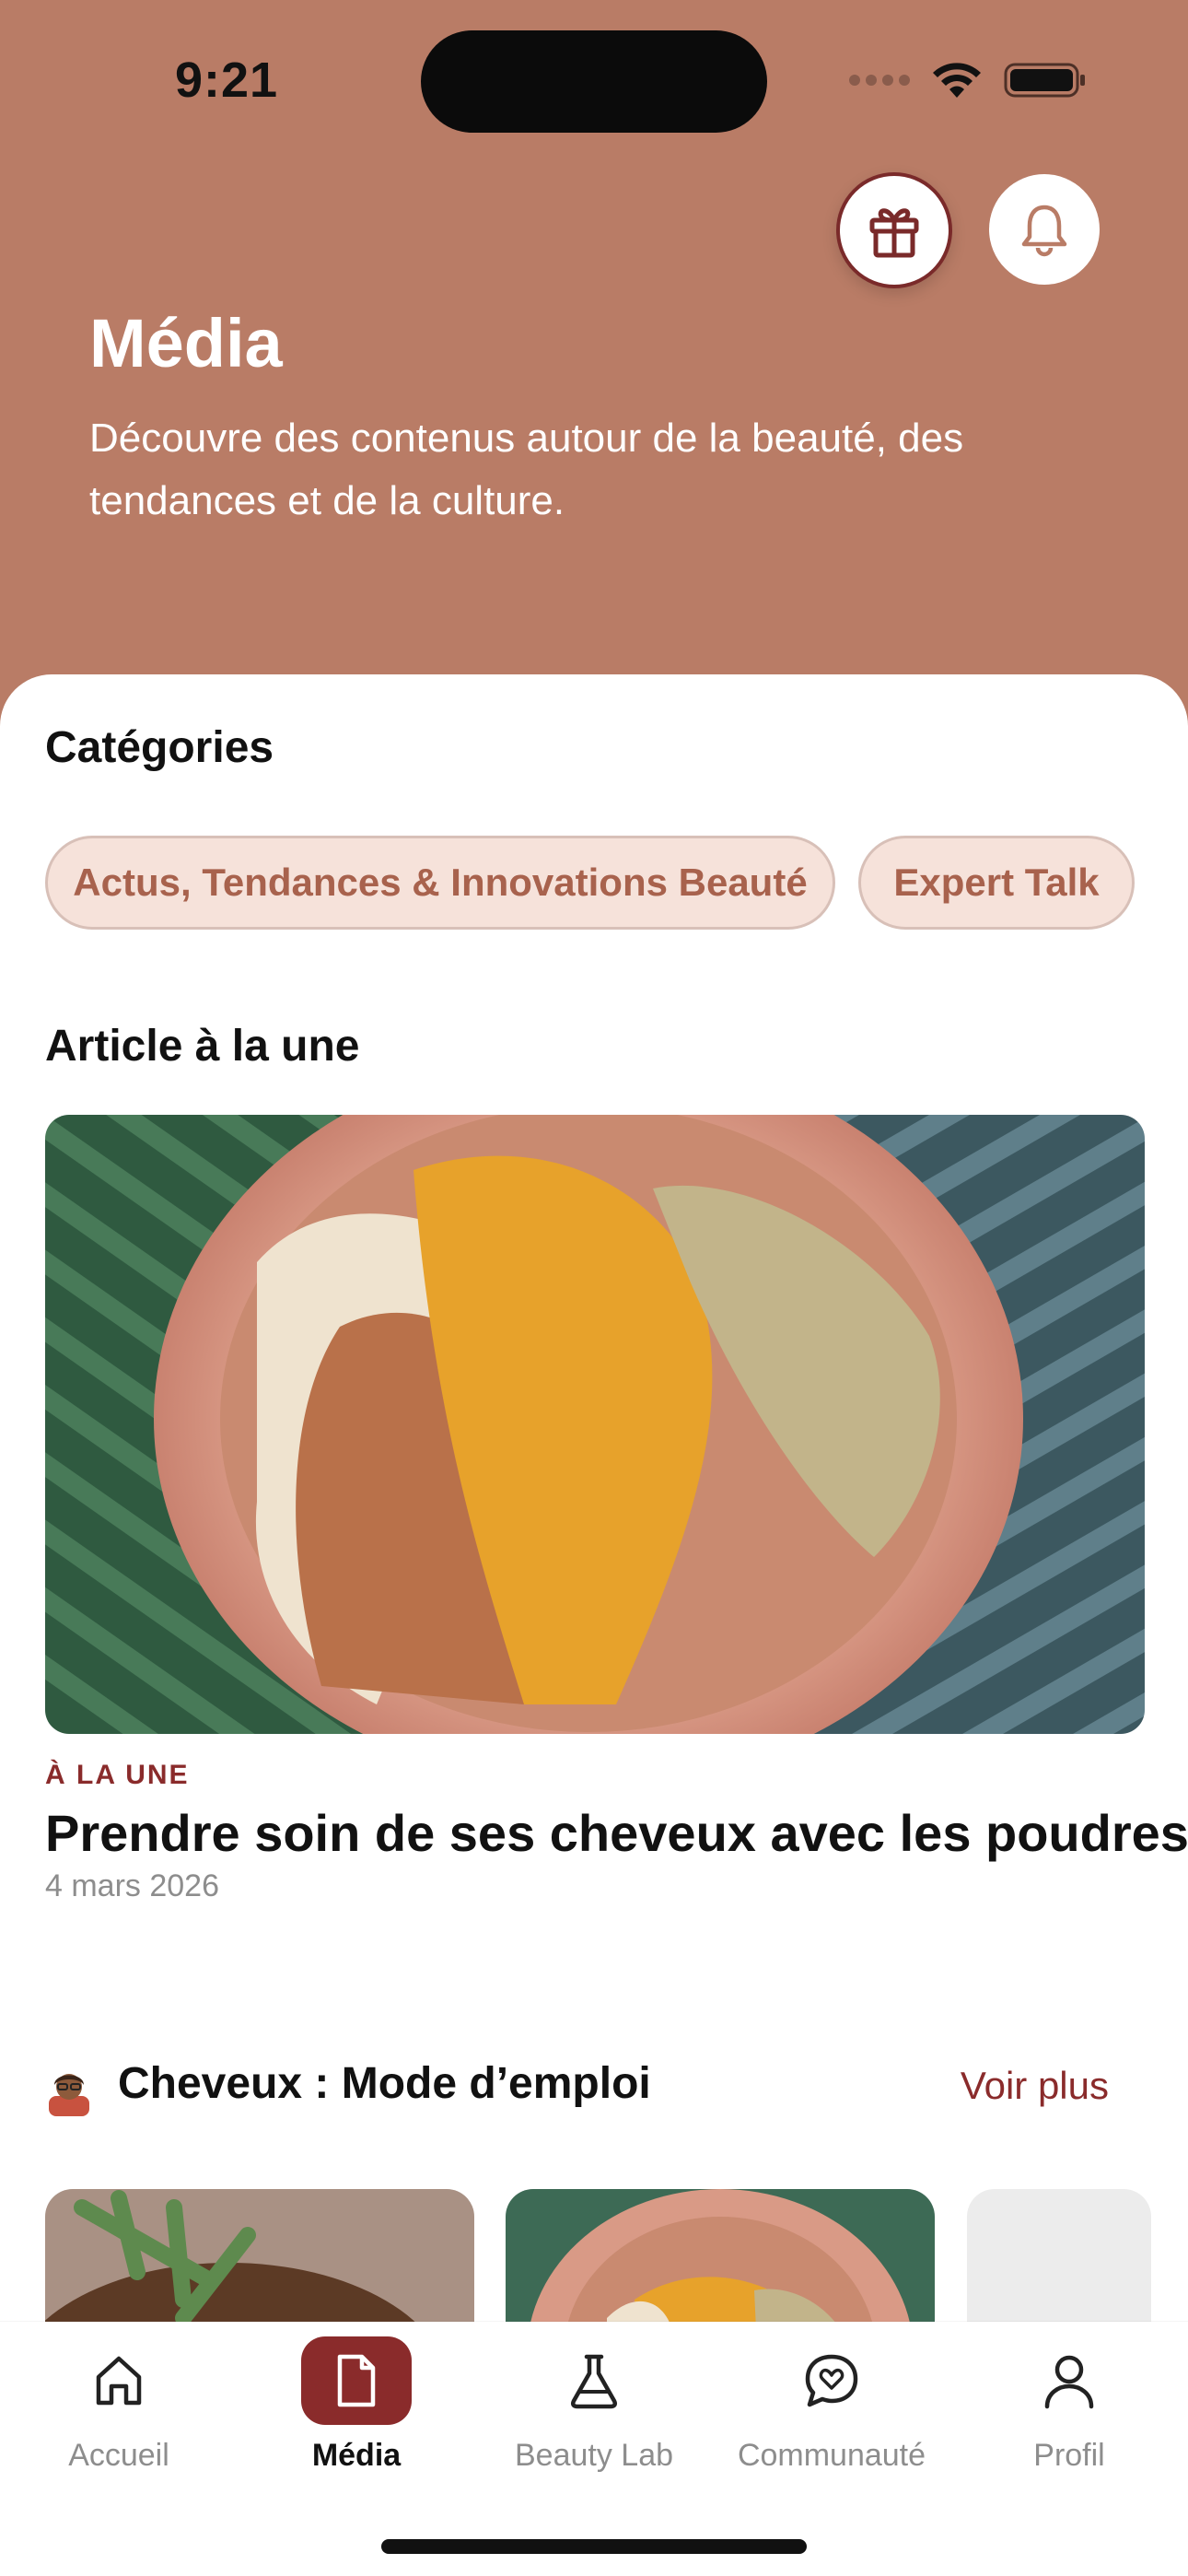 The height and width of the screenshot is (2576, 1188). What do you see at coordinates (594, 2380) in the screenshot?
I see `flask-icon` at bounding box center [594, 2380].